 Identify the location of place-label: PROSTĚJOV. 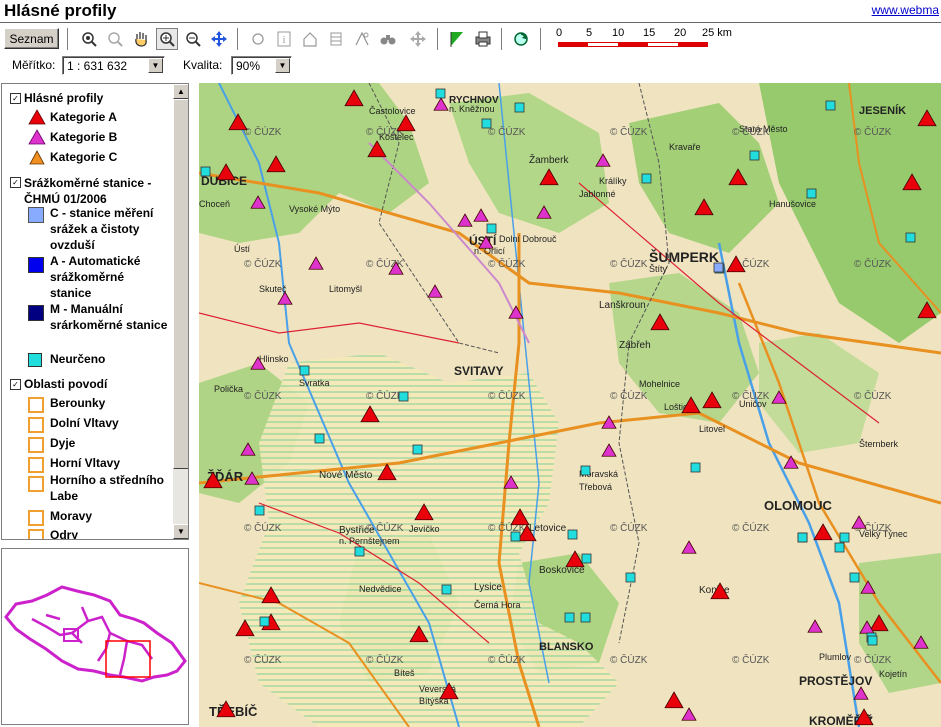
(835, 680).